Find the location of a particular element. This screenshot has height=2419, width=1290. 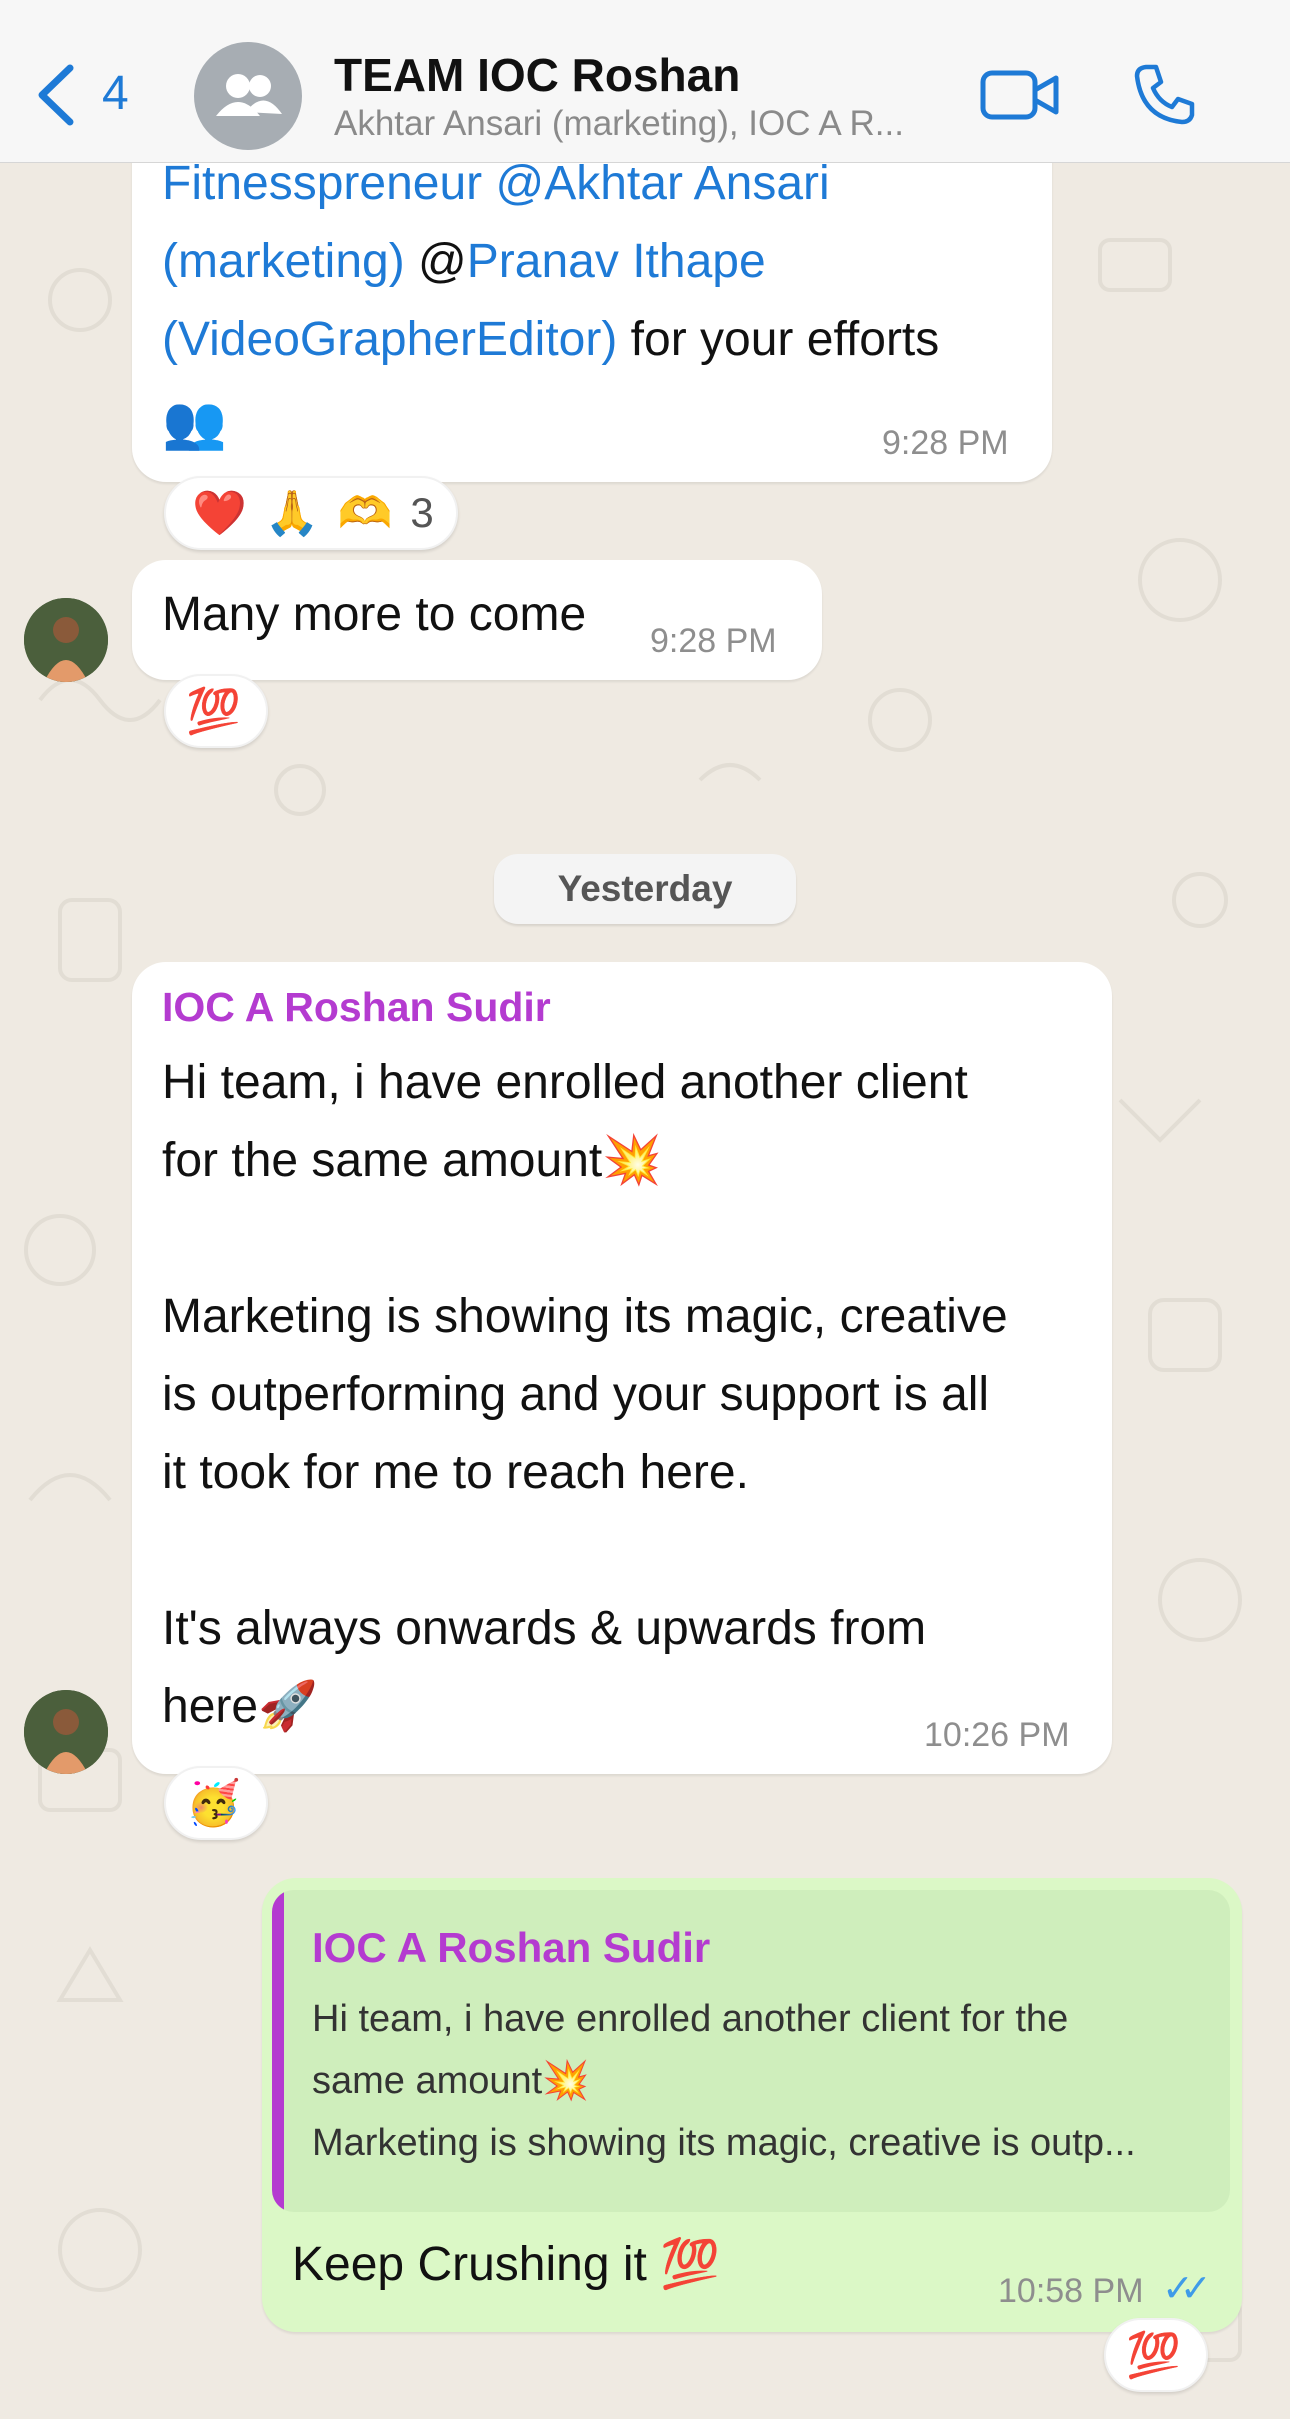

message-line: Hi team, i have enrolled another client is located at coordinates (565, 1082).